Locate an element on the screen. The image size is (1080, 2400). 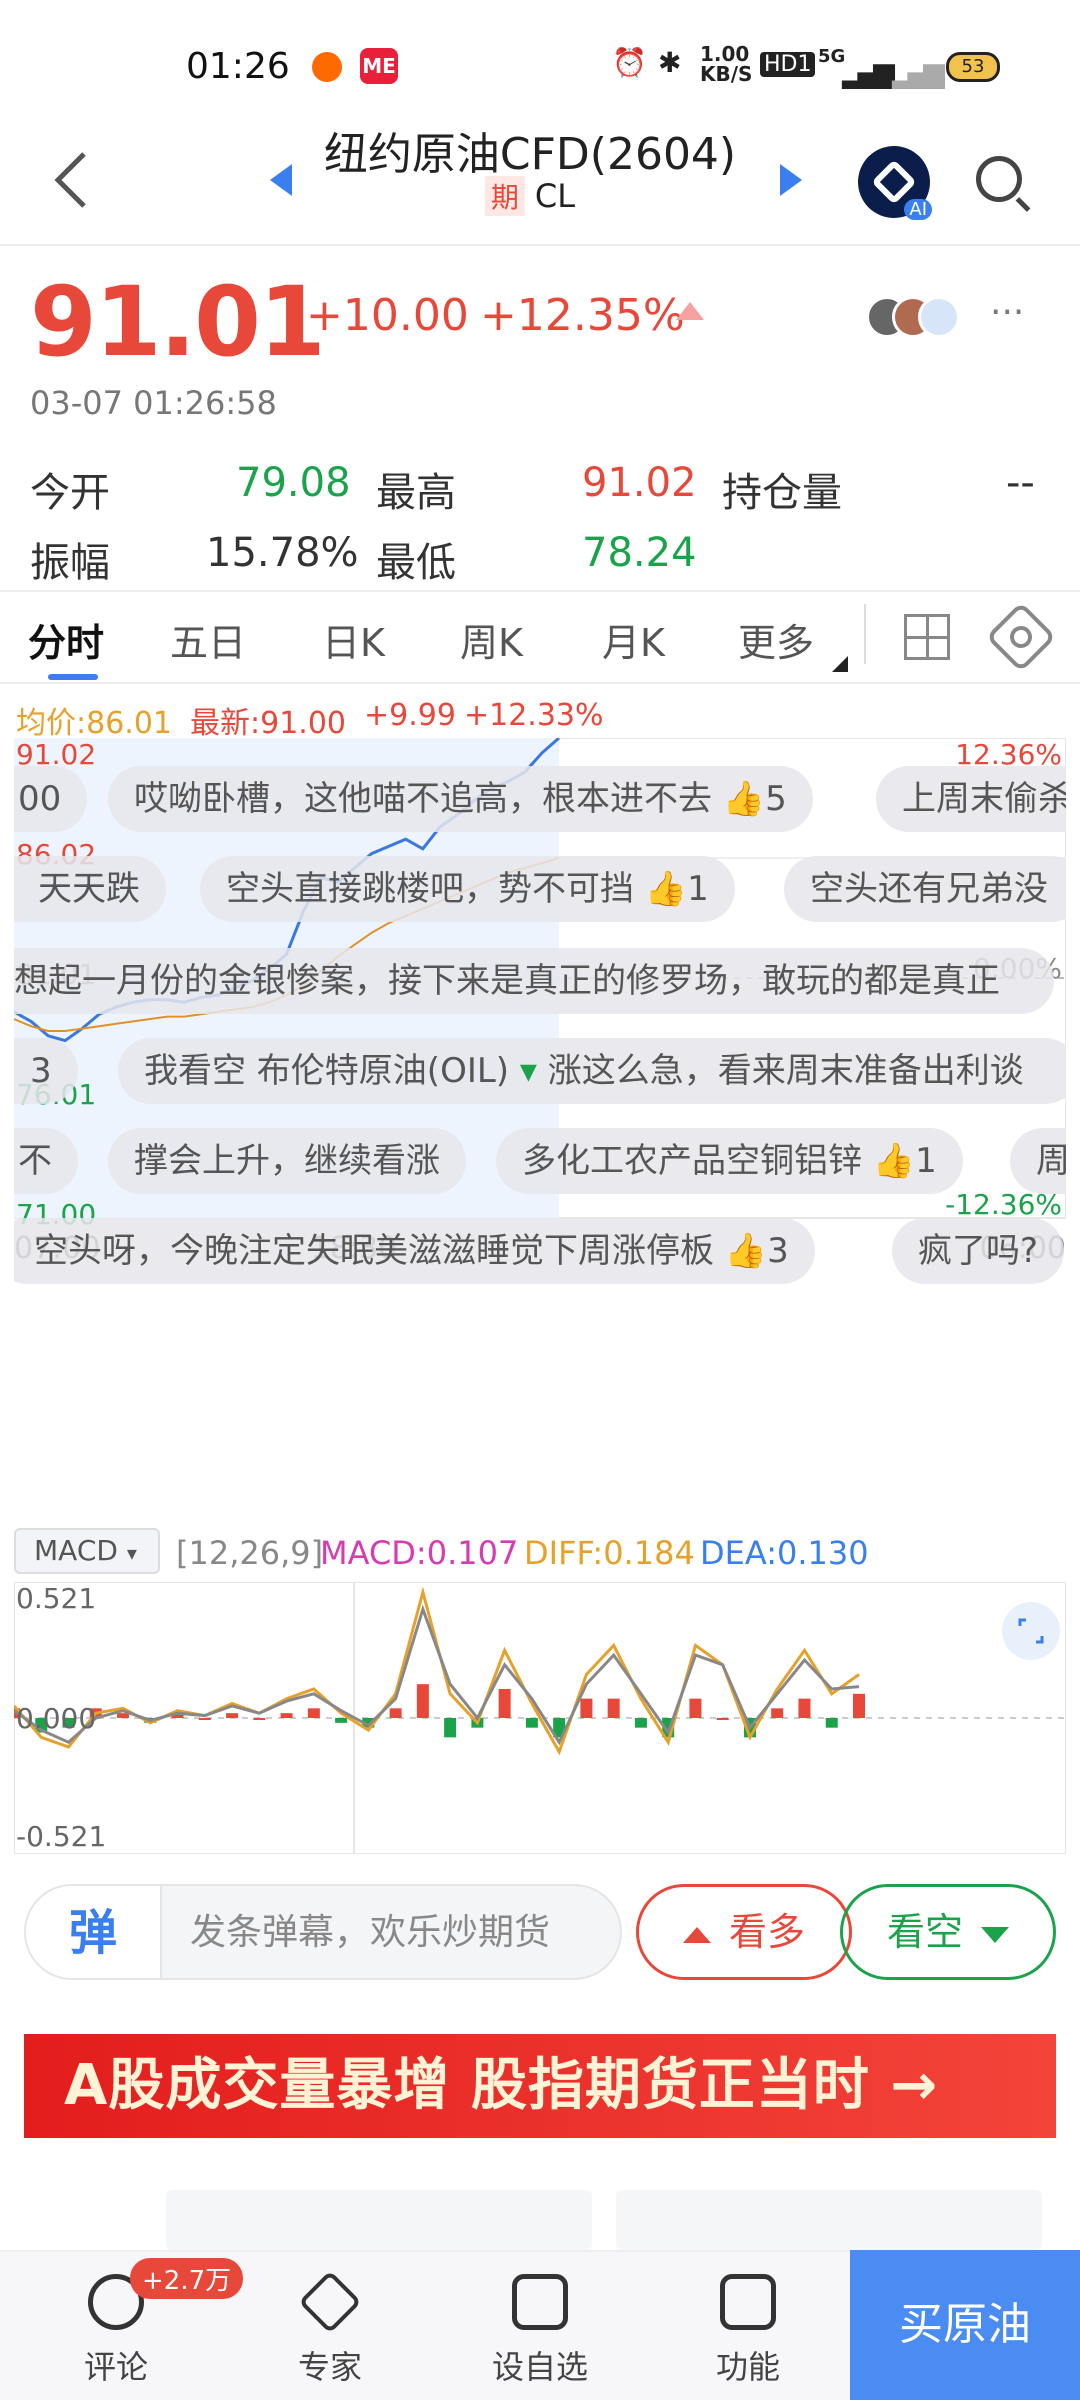
indicator-value: MACD is located at coordinates (76, 1550).